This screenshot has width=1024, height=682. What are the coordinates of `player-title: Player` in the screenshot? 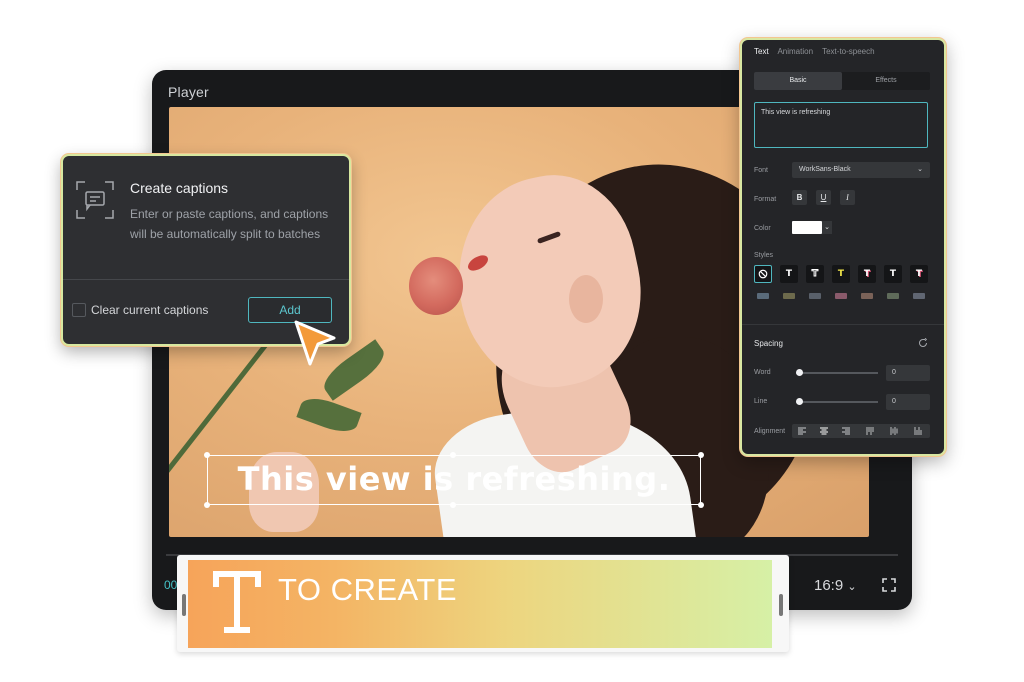 It's located at (188, 92).